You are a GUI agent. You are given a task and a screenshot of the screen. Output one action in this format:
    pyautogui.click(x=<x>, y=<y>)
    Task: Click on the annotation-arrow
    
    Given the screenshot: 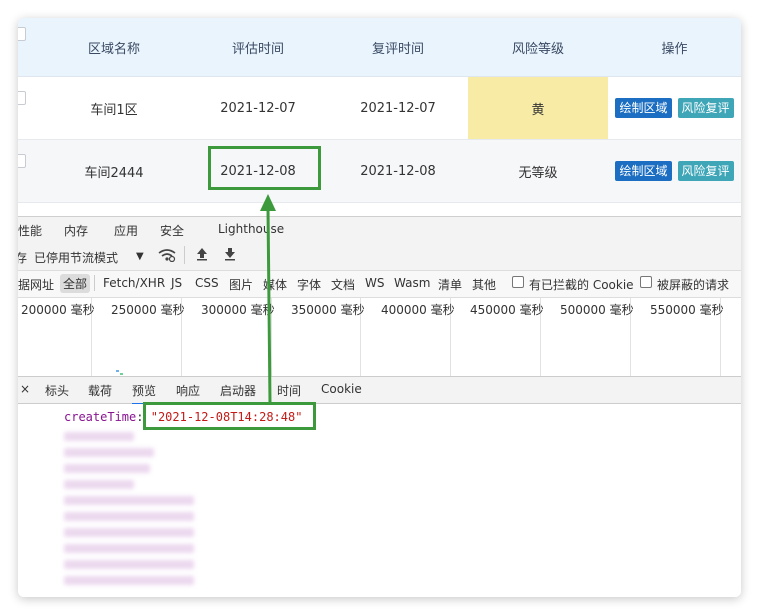 What is the action you would take?
    pyautogui.click(x=268, y=299)
    